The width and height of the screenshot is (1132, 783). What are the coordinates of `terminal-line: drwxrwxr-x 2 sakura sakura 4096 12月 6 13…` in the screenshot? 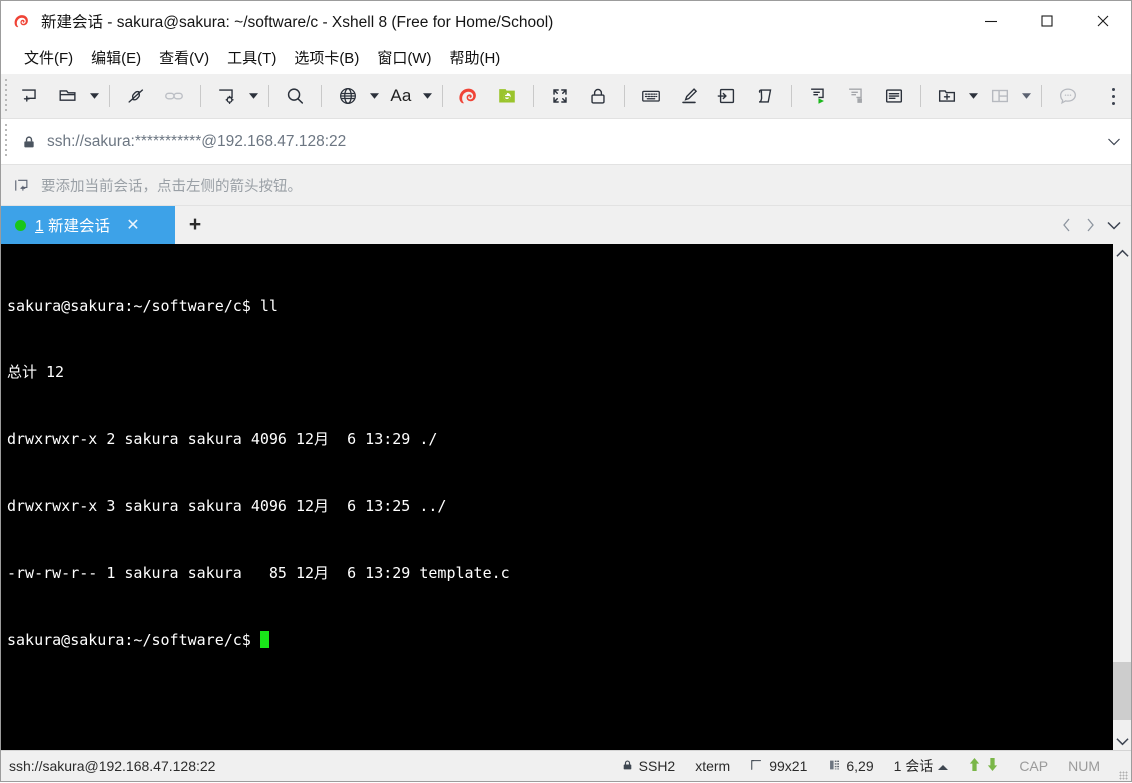 It's located at (222, 439).